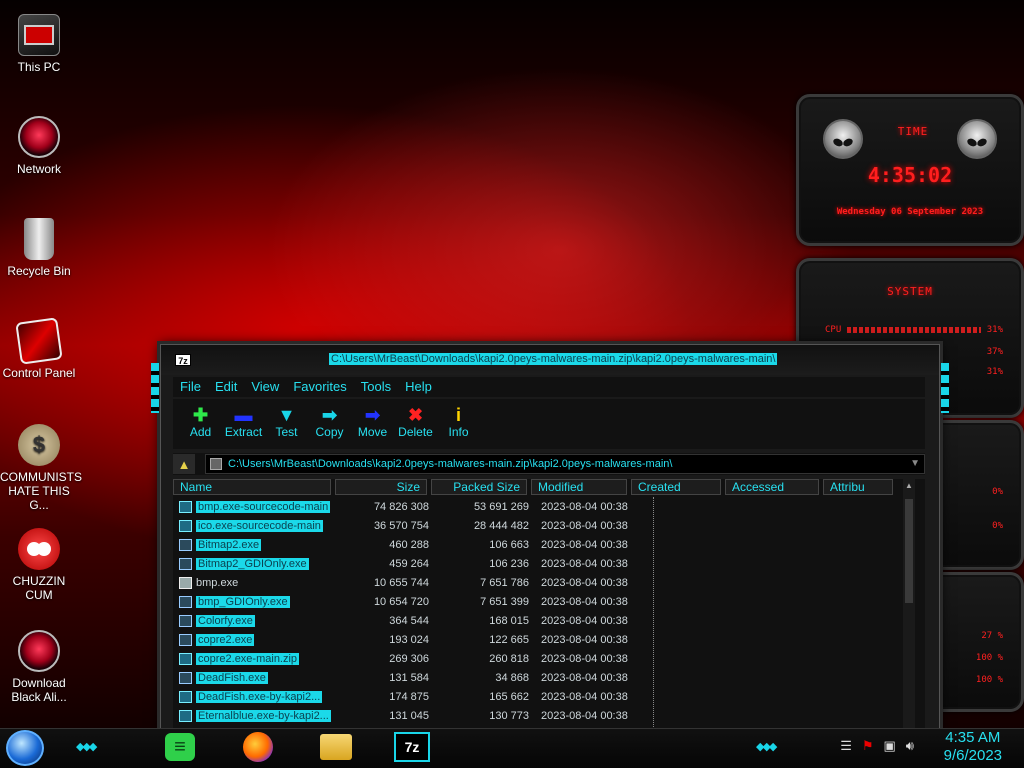  I want to click on file-name: copre2.exe, so click(225, 639).